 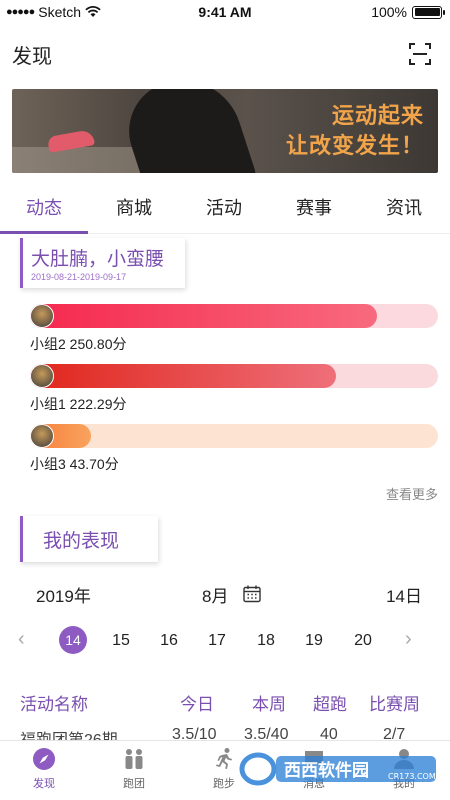 What do you see at coordinates (412, 493) in the screenshot?
I see `see-more-link: 查看更多` at bounding box center [412, 493].